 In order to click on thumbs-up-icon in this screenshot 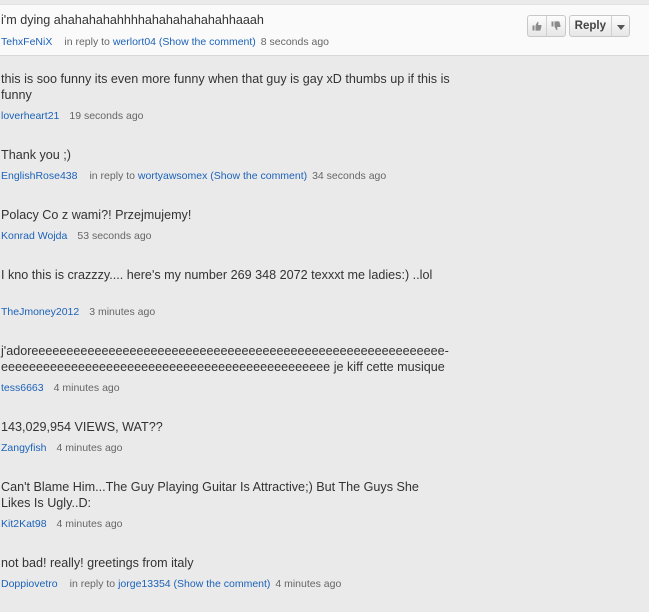, I will do `click(537, 26)`.